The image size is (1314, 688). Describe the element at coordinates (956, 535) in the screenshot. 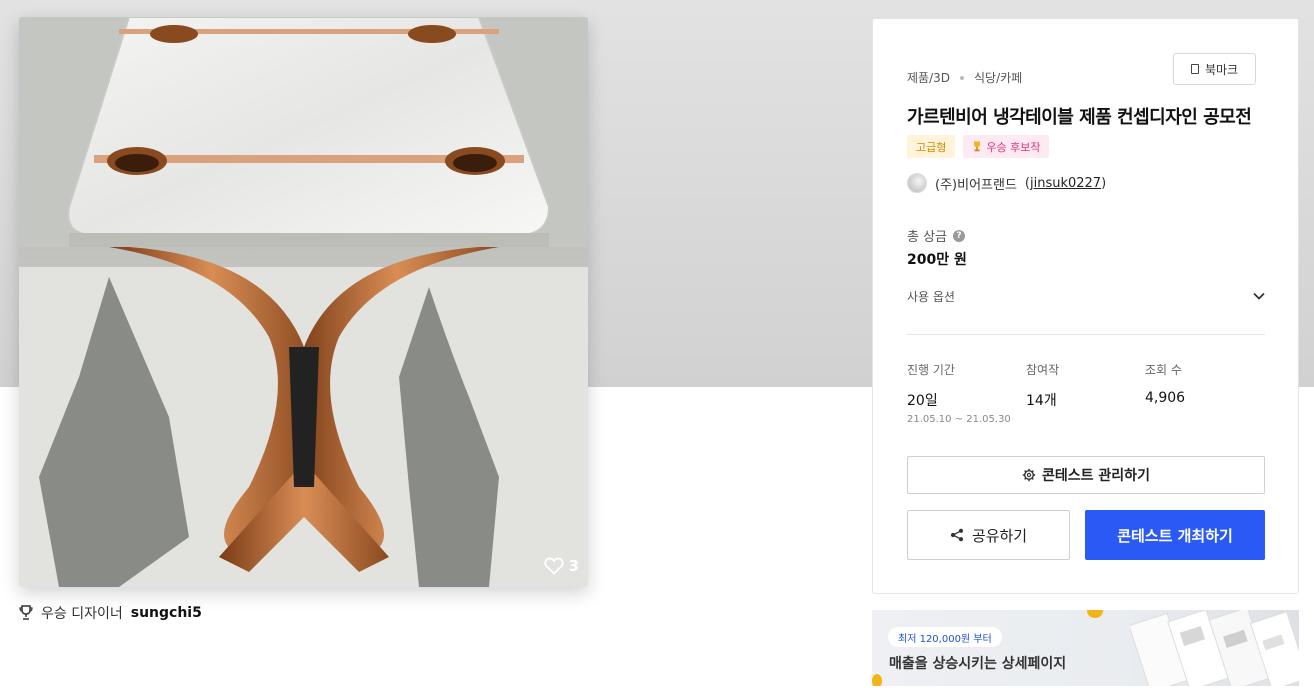

I see `share-icon` at that location.